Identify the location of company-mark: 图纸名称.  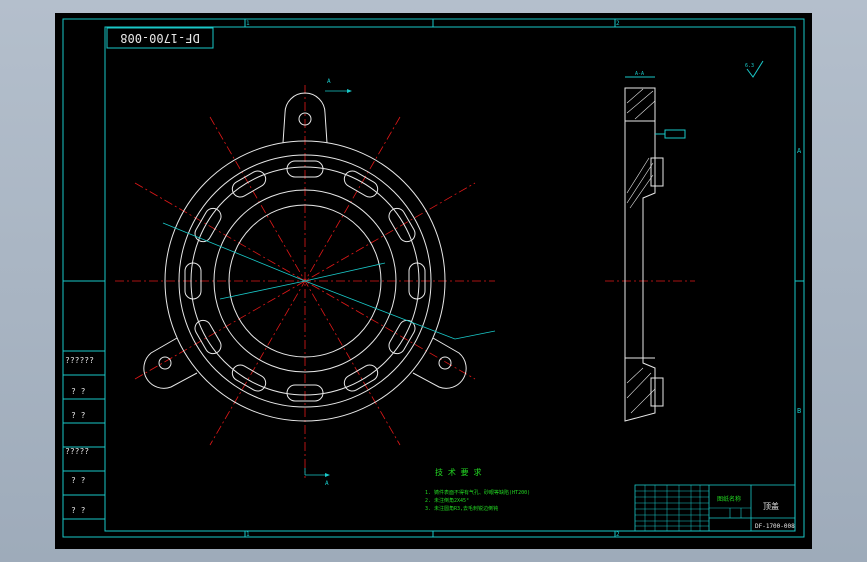
(729, 499).